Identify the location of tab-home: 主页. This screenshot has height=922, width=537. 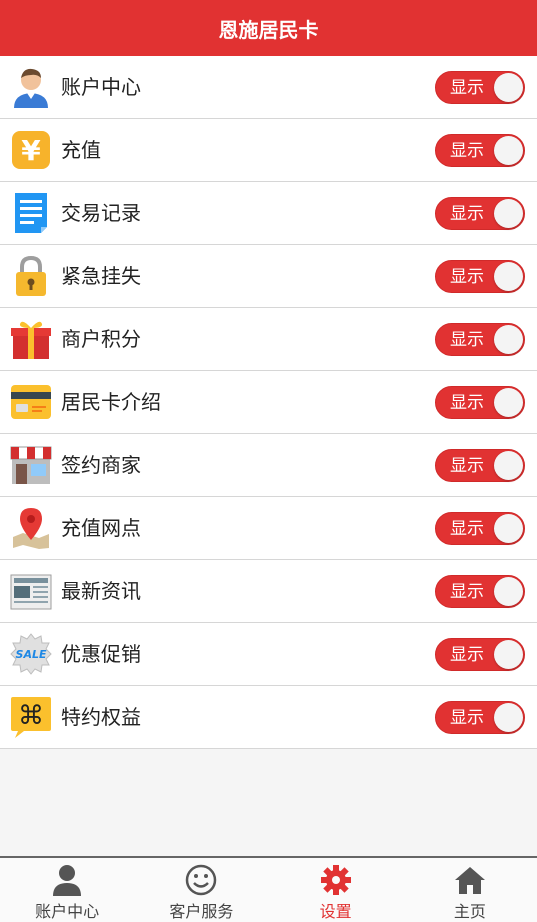
(470, 890).